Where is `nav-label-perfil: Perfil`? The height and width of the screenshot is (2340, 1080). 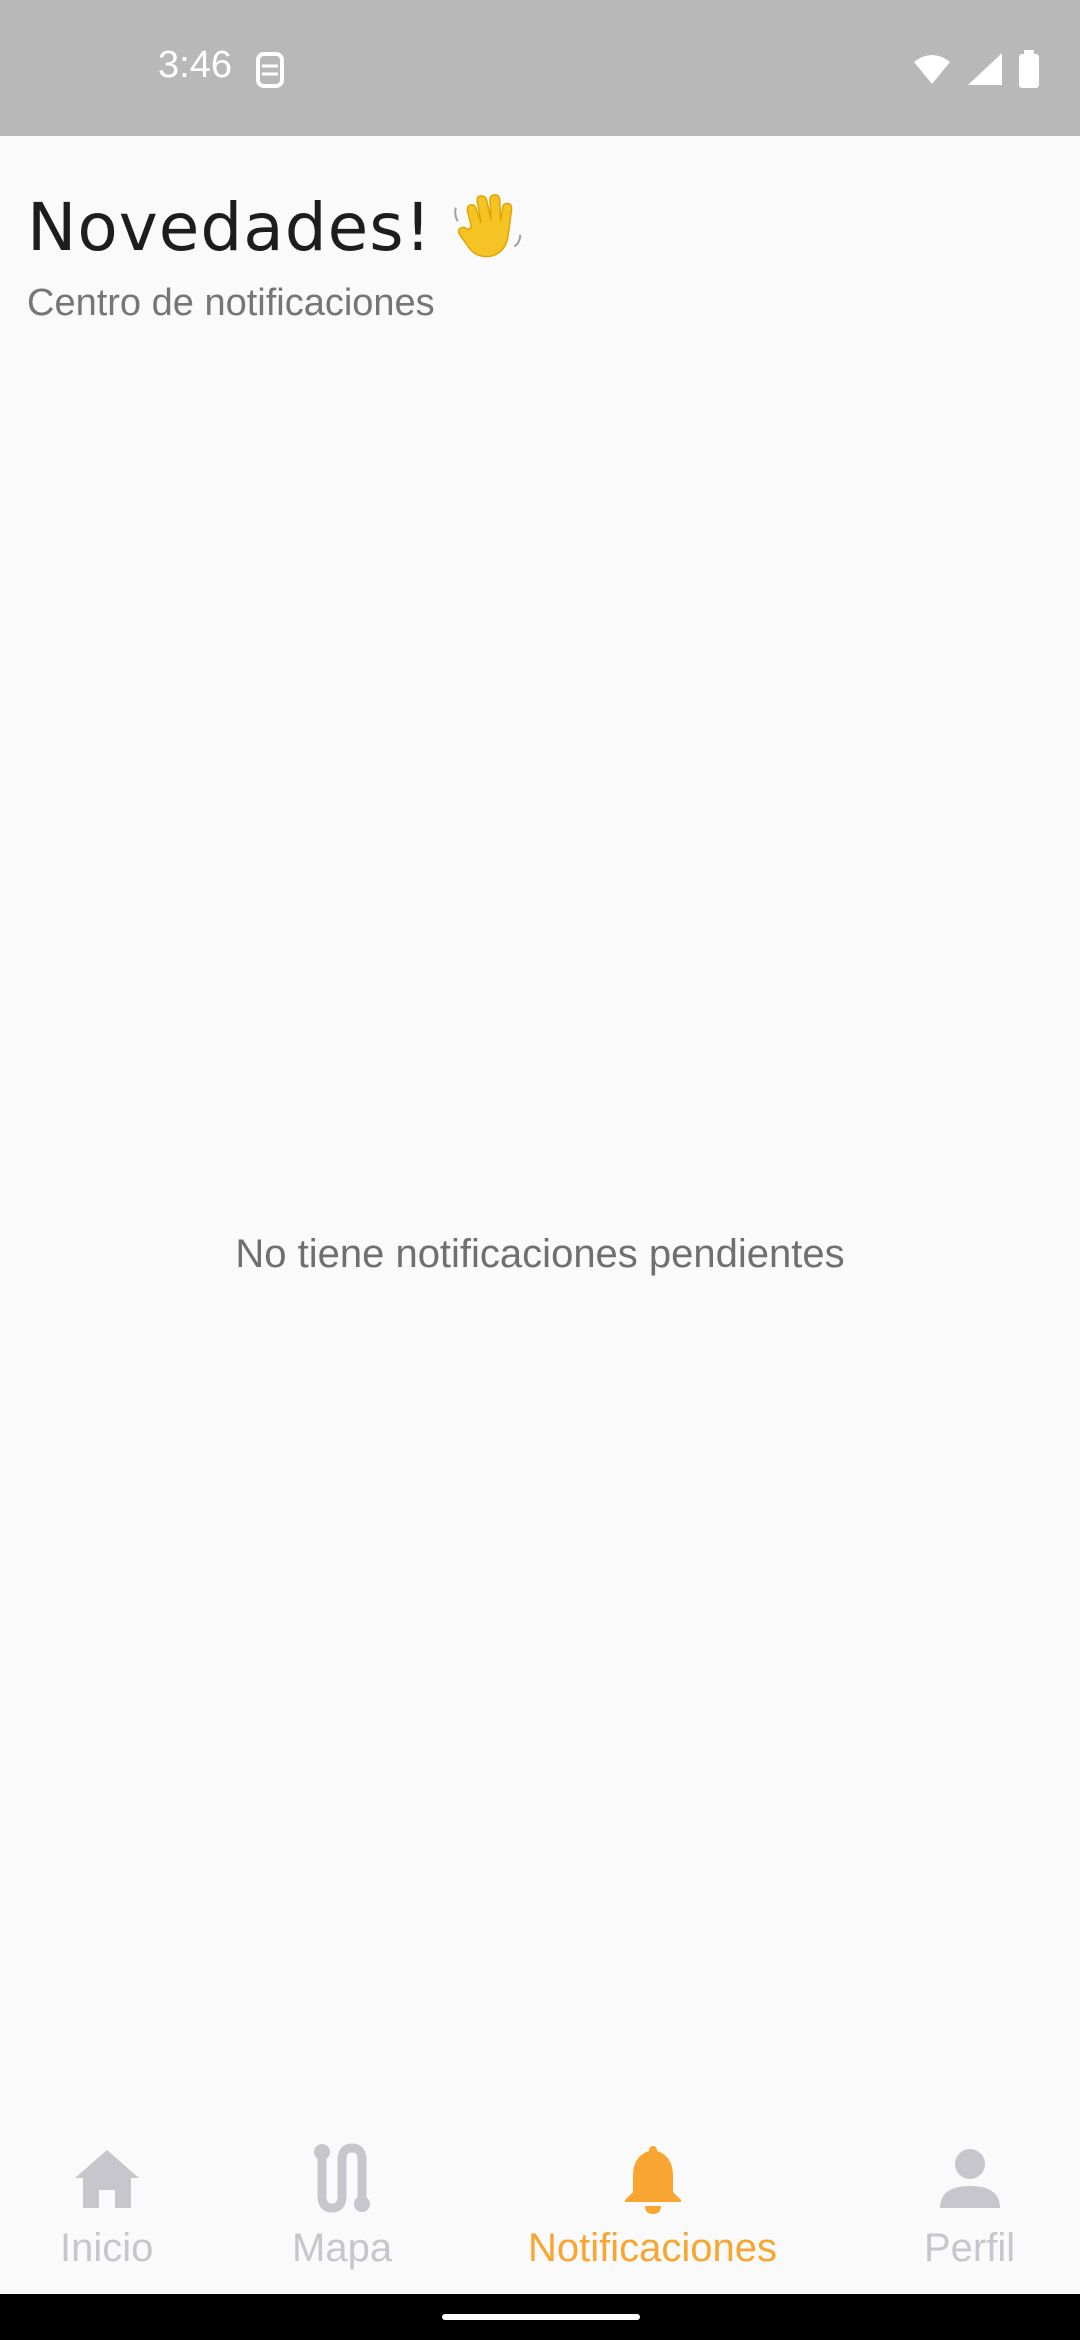 nav-label-perfil: Perfil is located at coordinates (970, 2248).